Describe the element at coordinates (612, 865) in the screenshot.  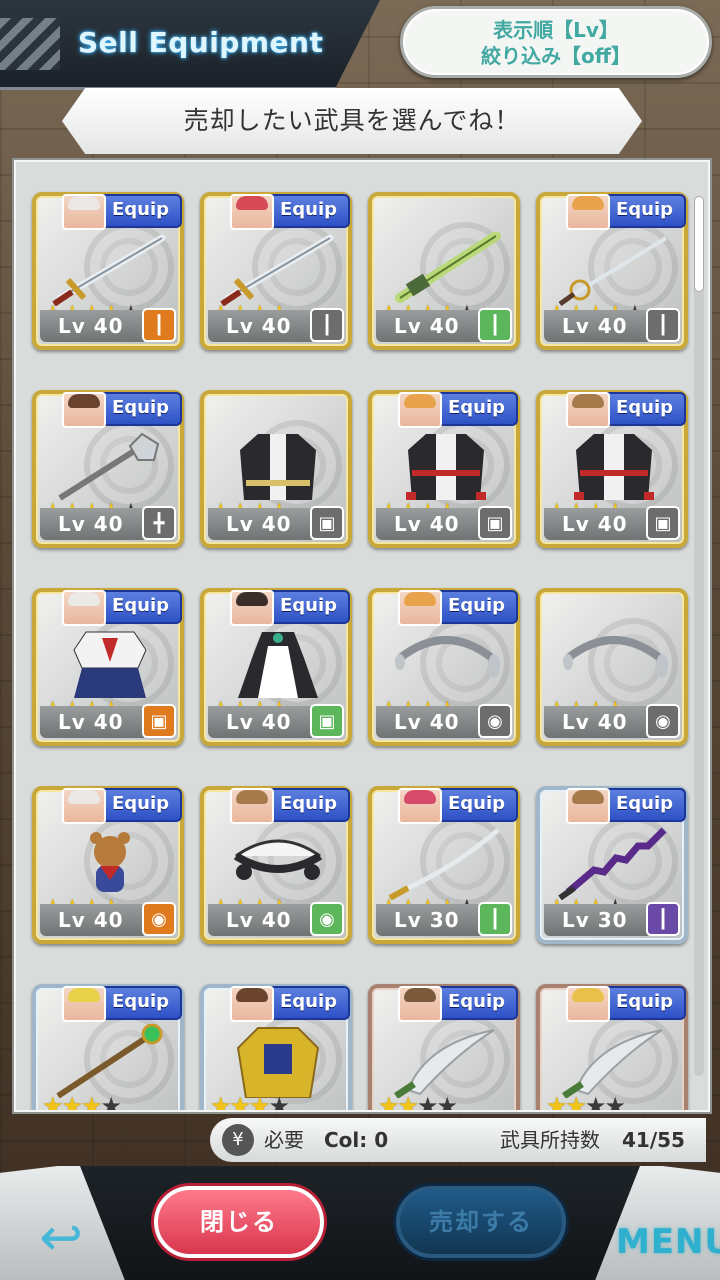
I see `equipment-card: Equip★★★★Lv 30┃` at that location.